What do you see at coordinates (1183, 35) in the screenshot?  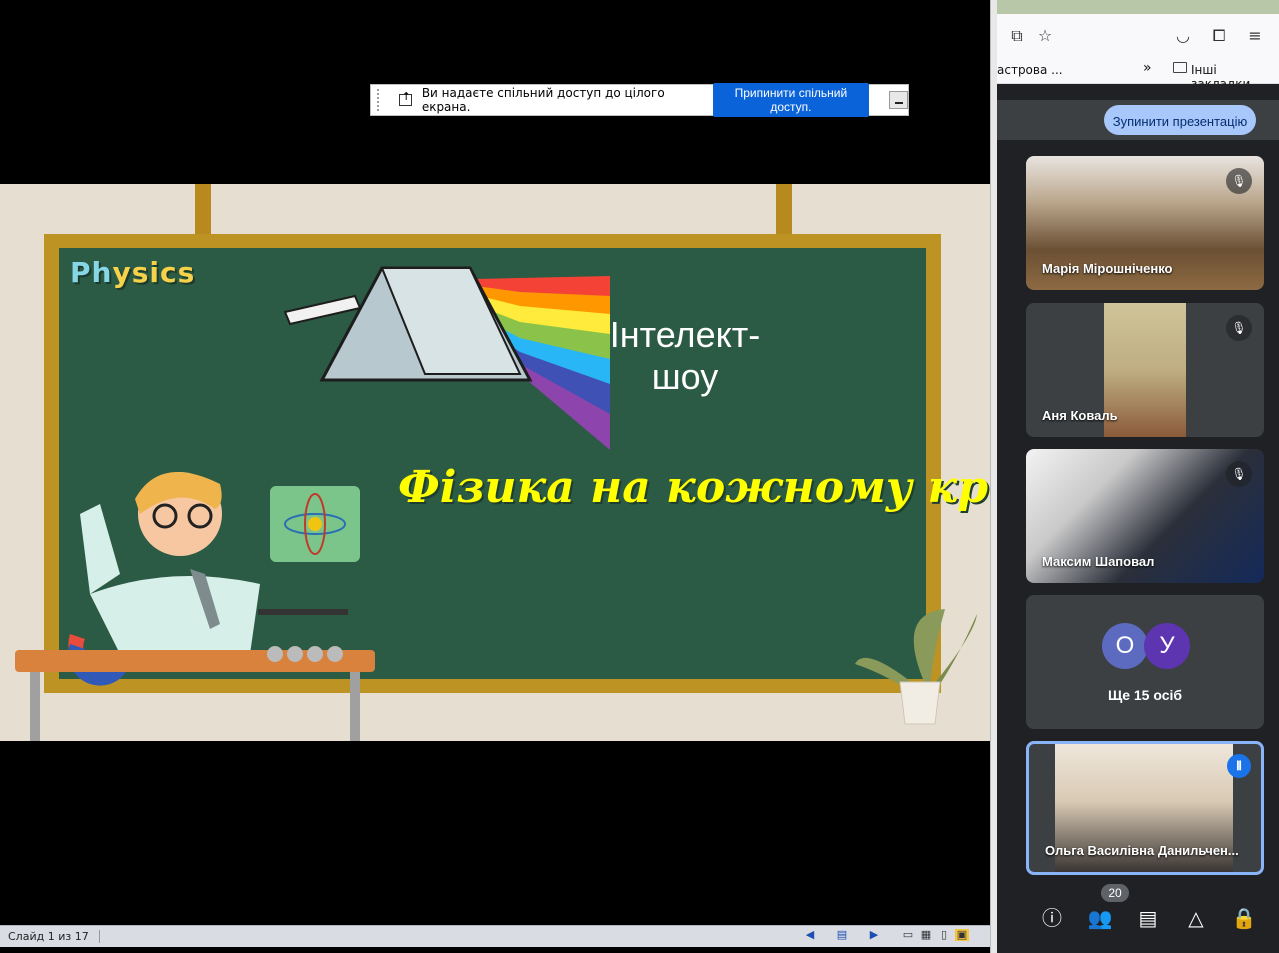 I see `pocket-icon: ◡` at bounding box center [1183, 35].